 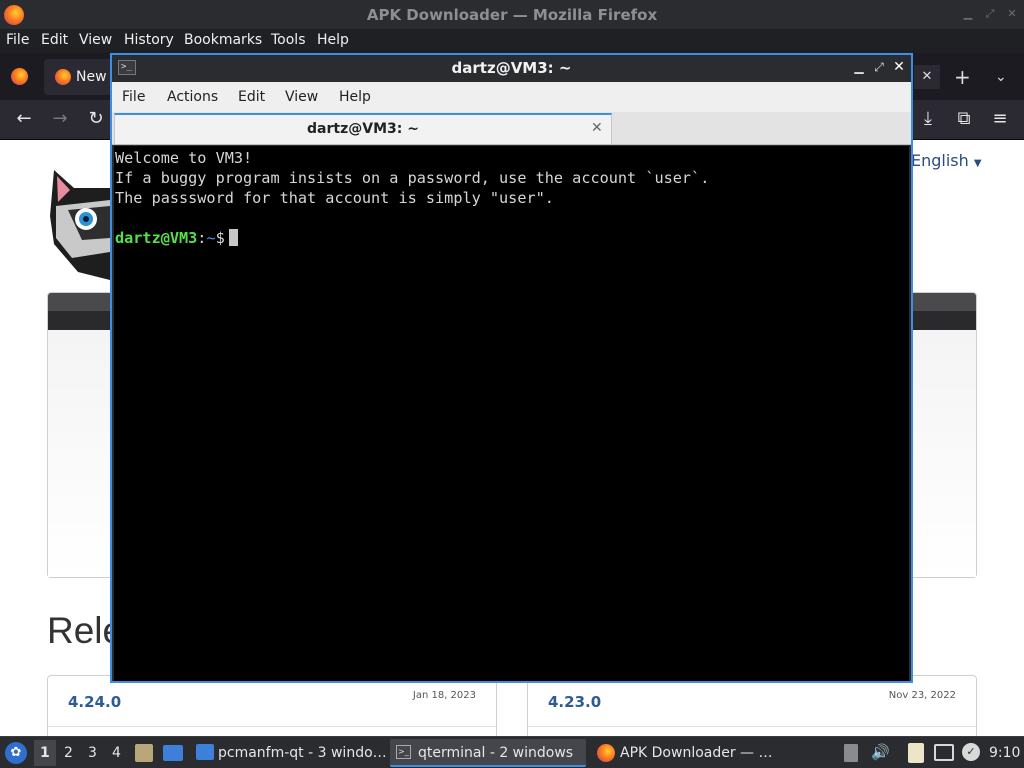 I want to click on caret-down-icon: ▼, so click(x=977, y=163).